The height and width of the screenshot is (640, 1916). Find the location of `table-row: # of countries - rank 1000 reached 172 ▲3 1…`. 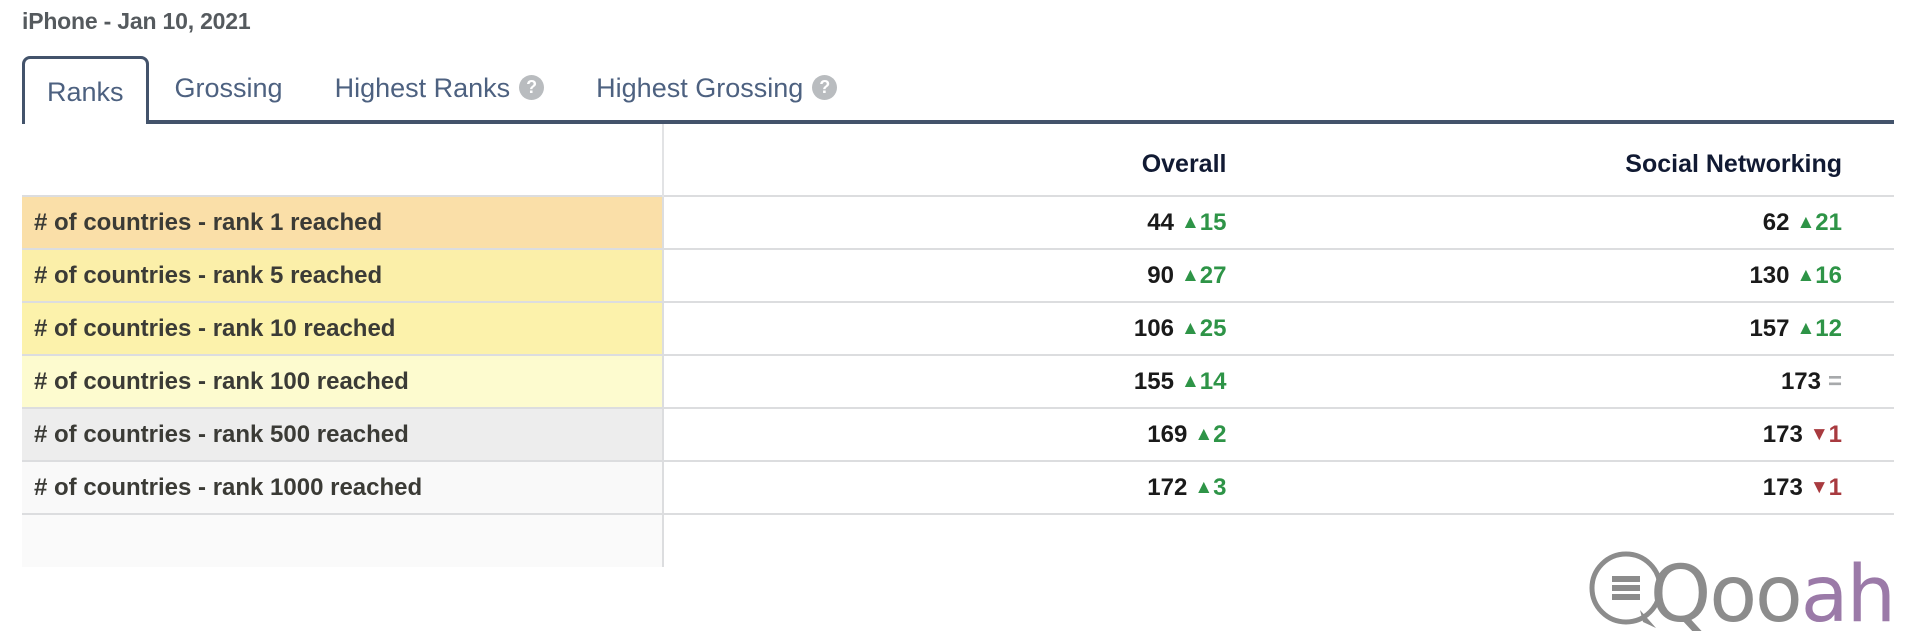

table-row: # of countries - rank 1000 reached 172 ▲3 1… is located at coordinates (958, 487).